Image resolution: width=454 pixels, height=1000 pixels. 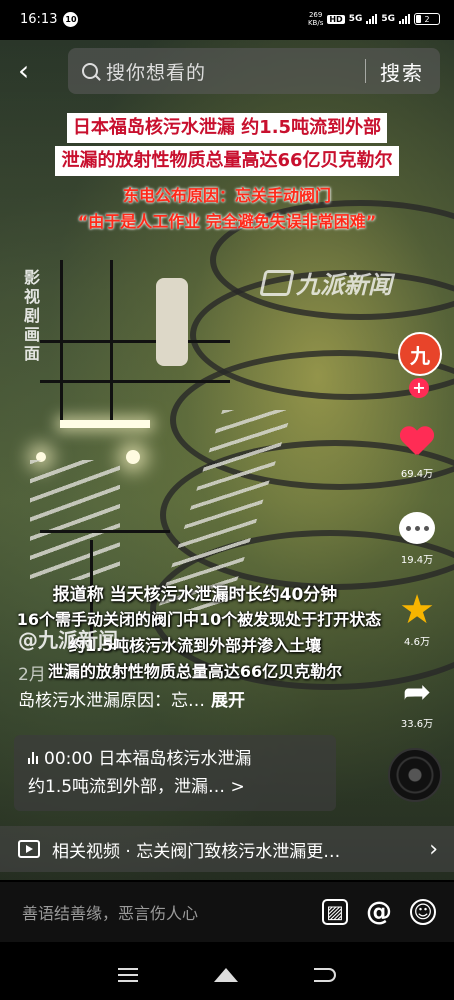 What do you see at coordinates (417, 560) in the screenshot?
I see `comment-count: 19.4万` at bounding box center [417, 560].